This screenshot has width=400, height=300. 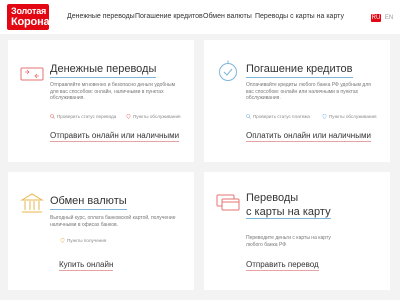 I want to click on card-title: Обмен валюты, so click(x=88, y=202).